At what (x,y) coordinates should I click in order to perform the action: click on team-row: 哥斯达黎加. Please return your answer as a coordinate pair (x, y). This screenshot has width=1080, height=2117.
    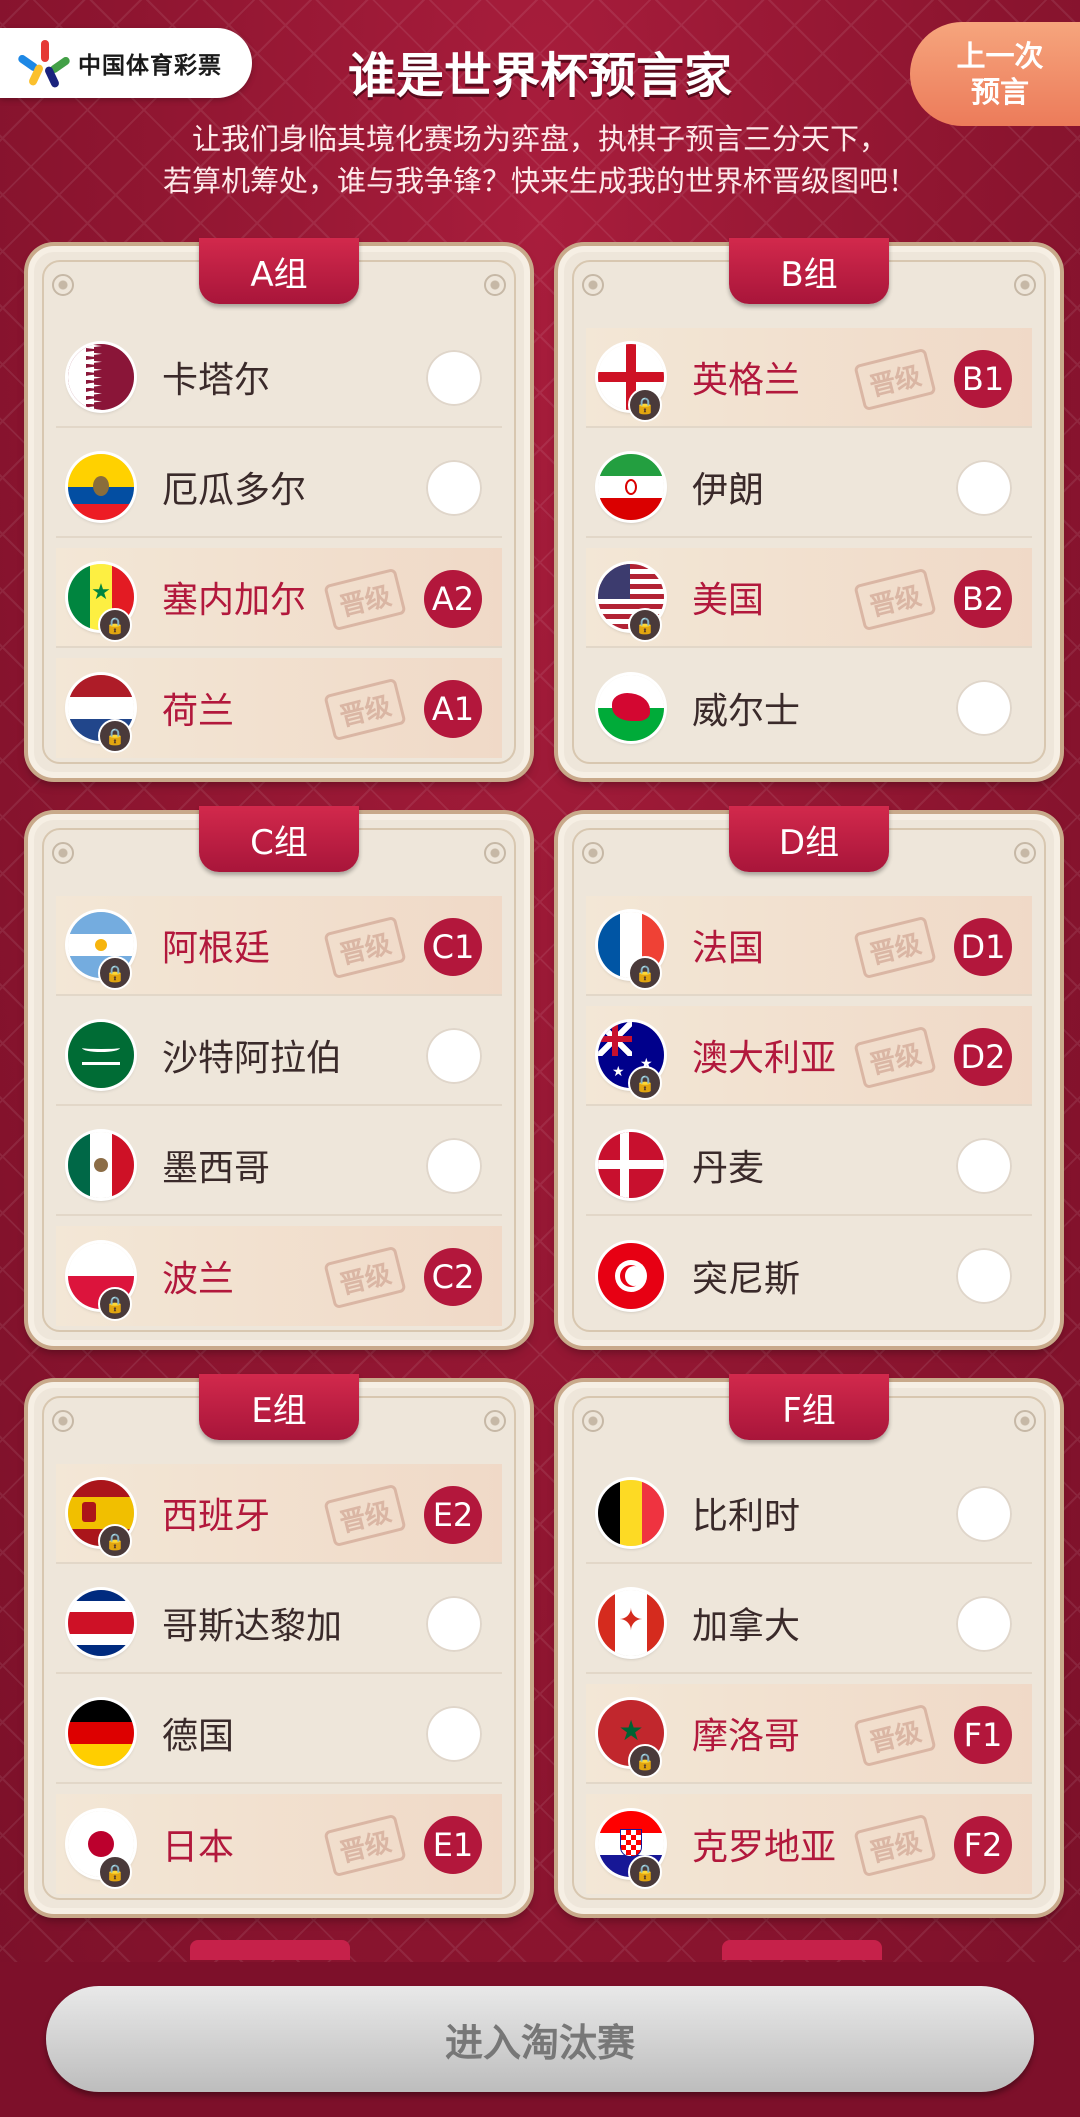
    Looking at the image, I should click on (279, 1624).